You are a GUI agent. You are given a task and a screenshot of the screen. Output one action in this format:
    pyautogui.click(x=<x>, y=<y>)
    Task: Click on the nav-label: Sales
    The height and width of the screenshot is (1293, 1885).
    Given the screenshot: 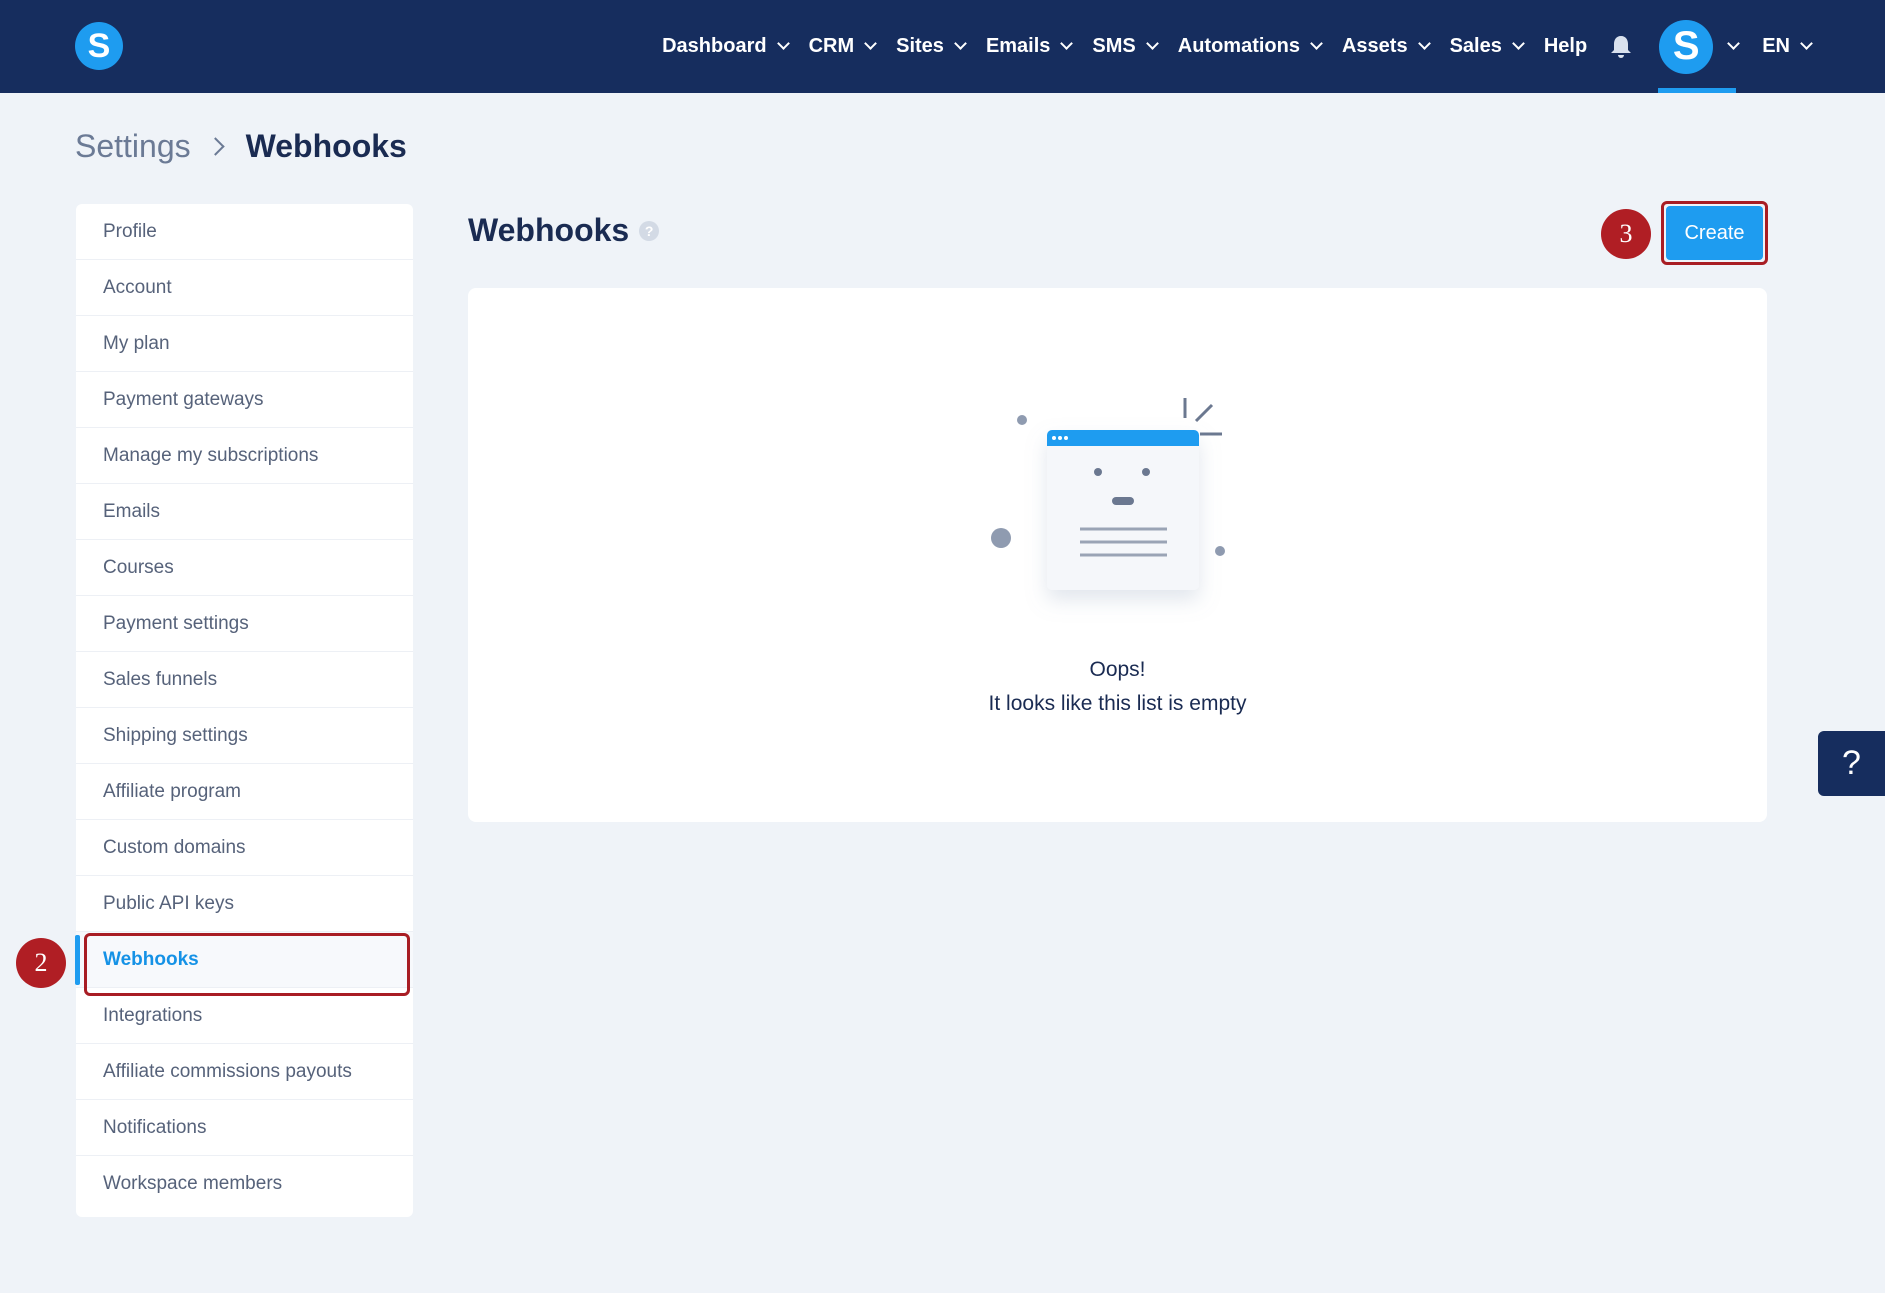 What is the action you would take?
    pyautogui.click(x=1475, y=46)
    